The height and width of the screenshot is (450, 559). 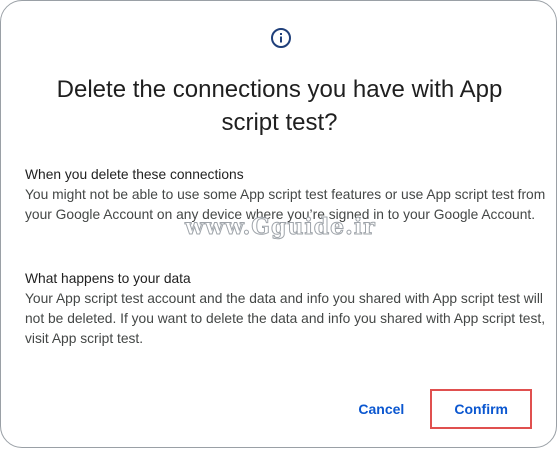 What do you see at coordinates (281, 38) in the screenshot?
I see `info-icon` at bounding box center [281, 38].